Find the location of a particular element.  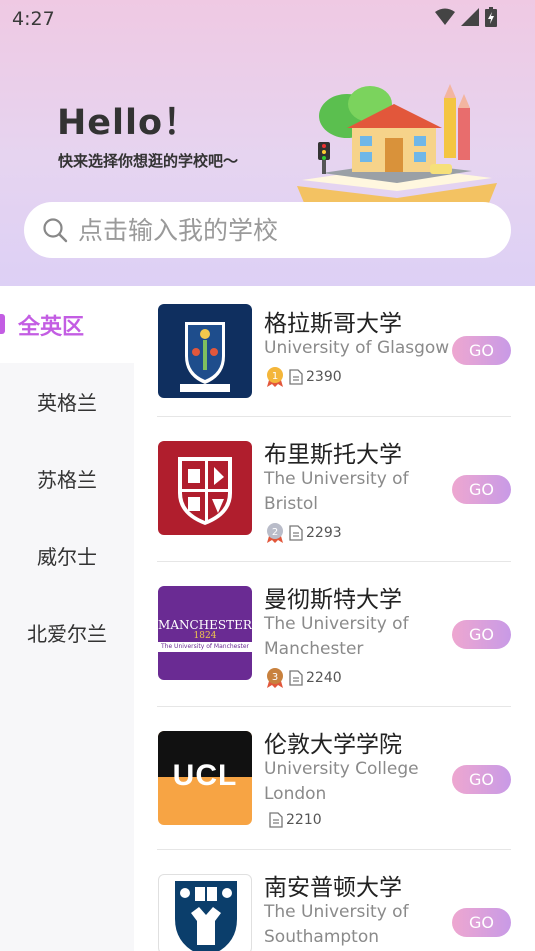

sidebar-item-wales: 威尔士 is located at coordinates (67, 555).